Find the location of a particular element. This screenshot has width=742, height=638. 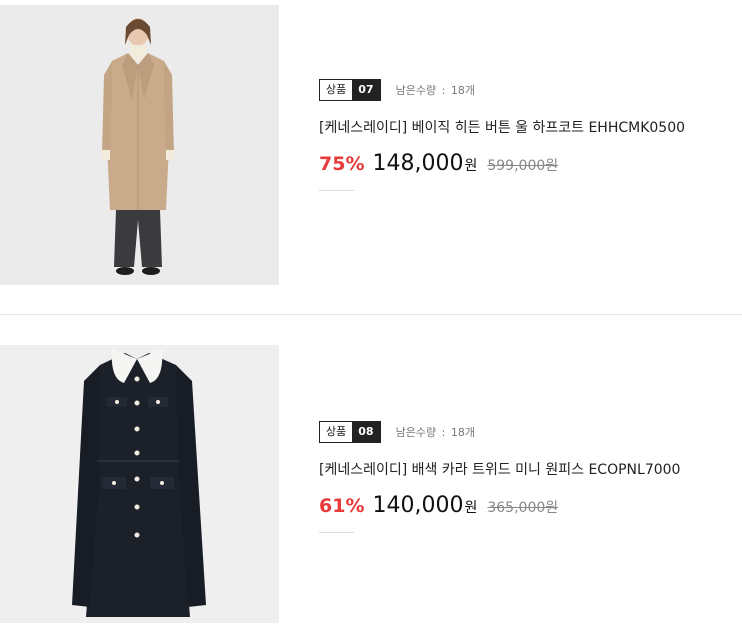

product-tag: 상품 08 is located at coordinates (350, 432).